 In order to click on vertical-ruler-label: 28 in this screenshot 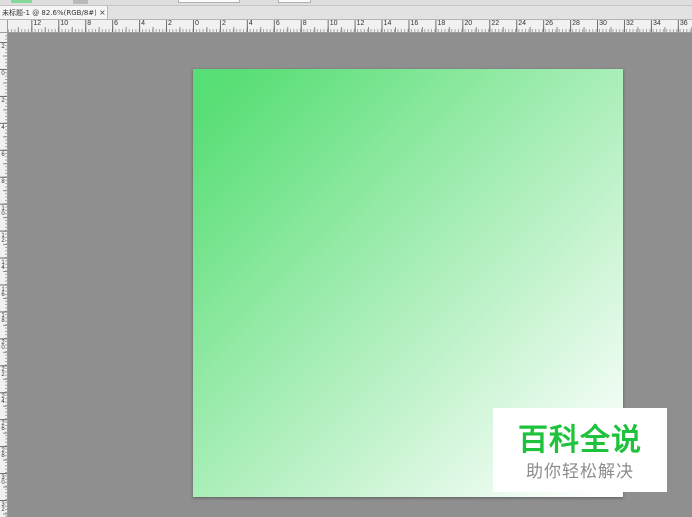, I will do `click(3, 453)`.